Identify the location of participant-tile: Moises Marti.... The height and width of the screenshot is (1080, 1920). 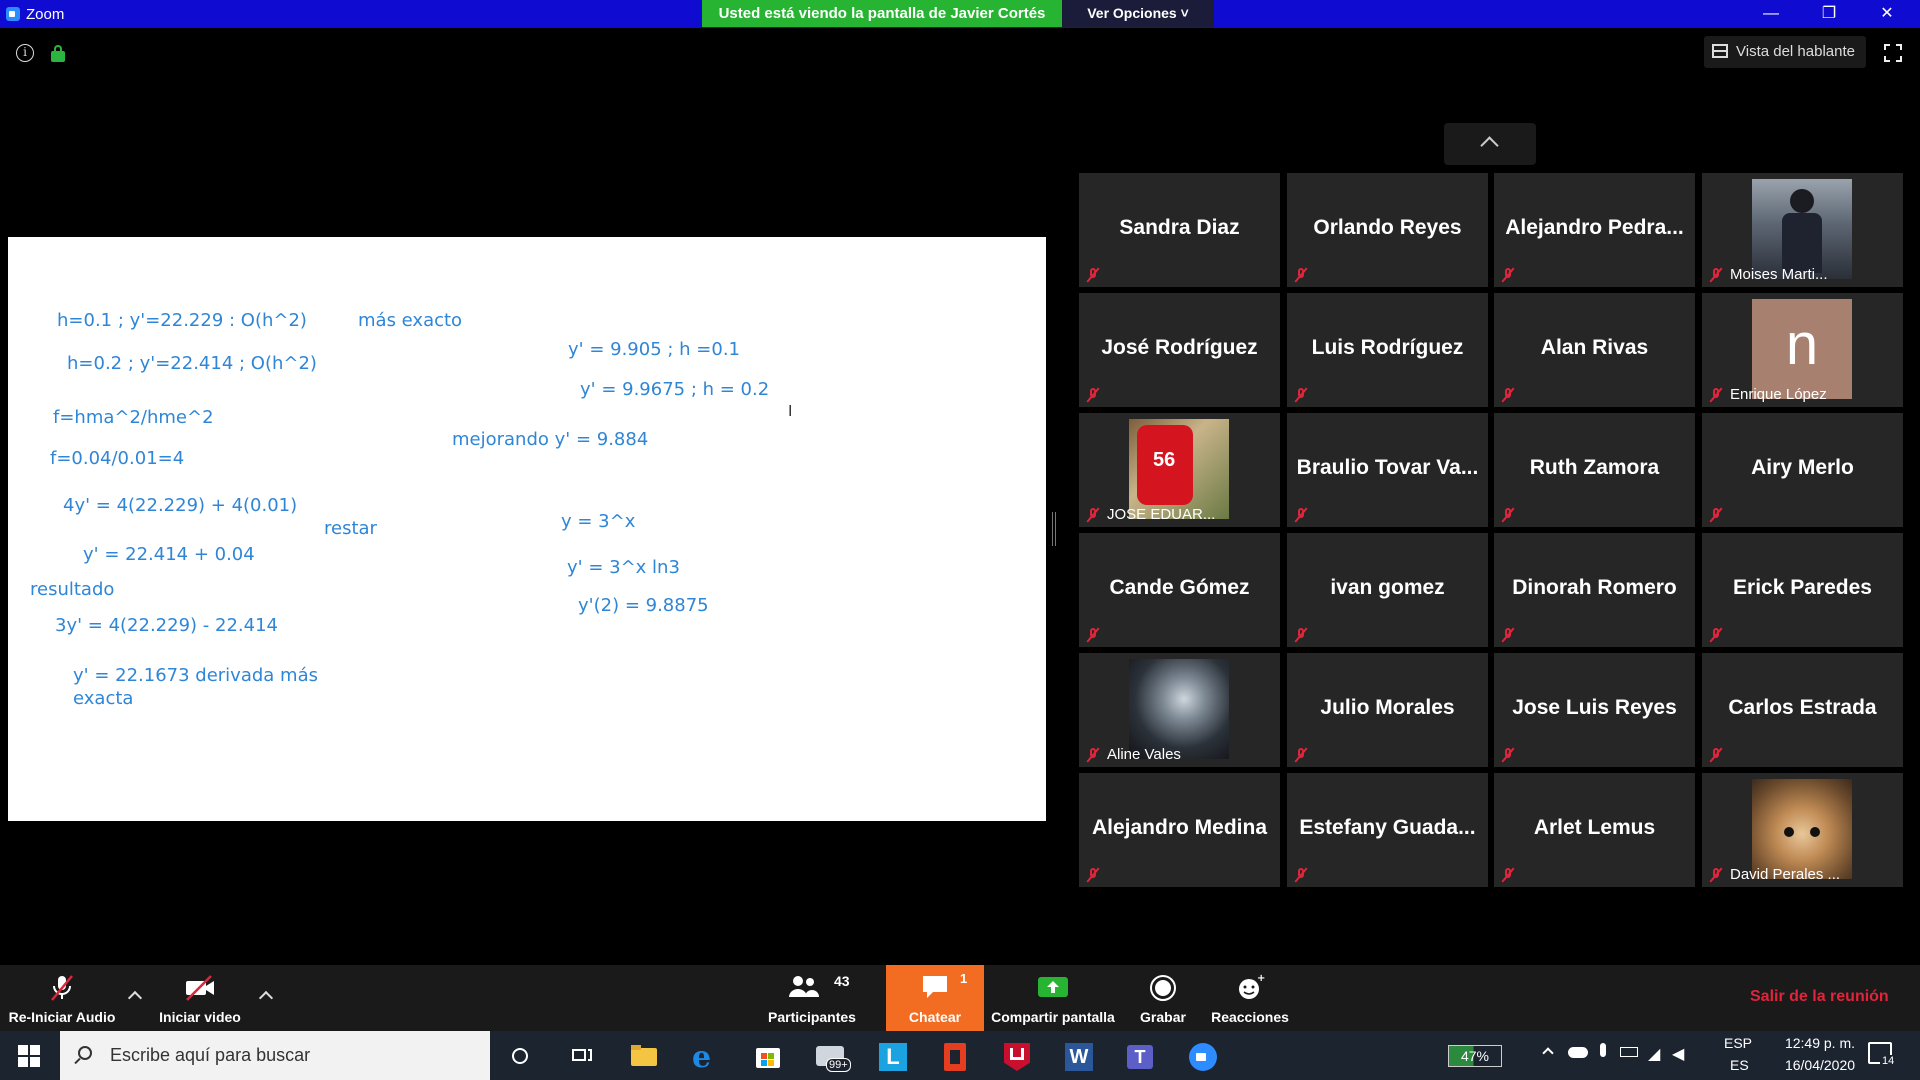
(1802, 230).